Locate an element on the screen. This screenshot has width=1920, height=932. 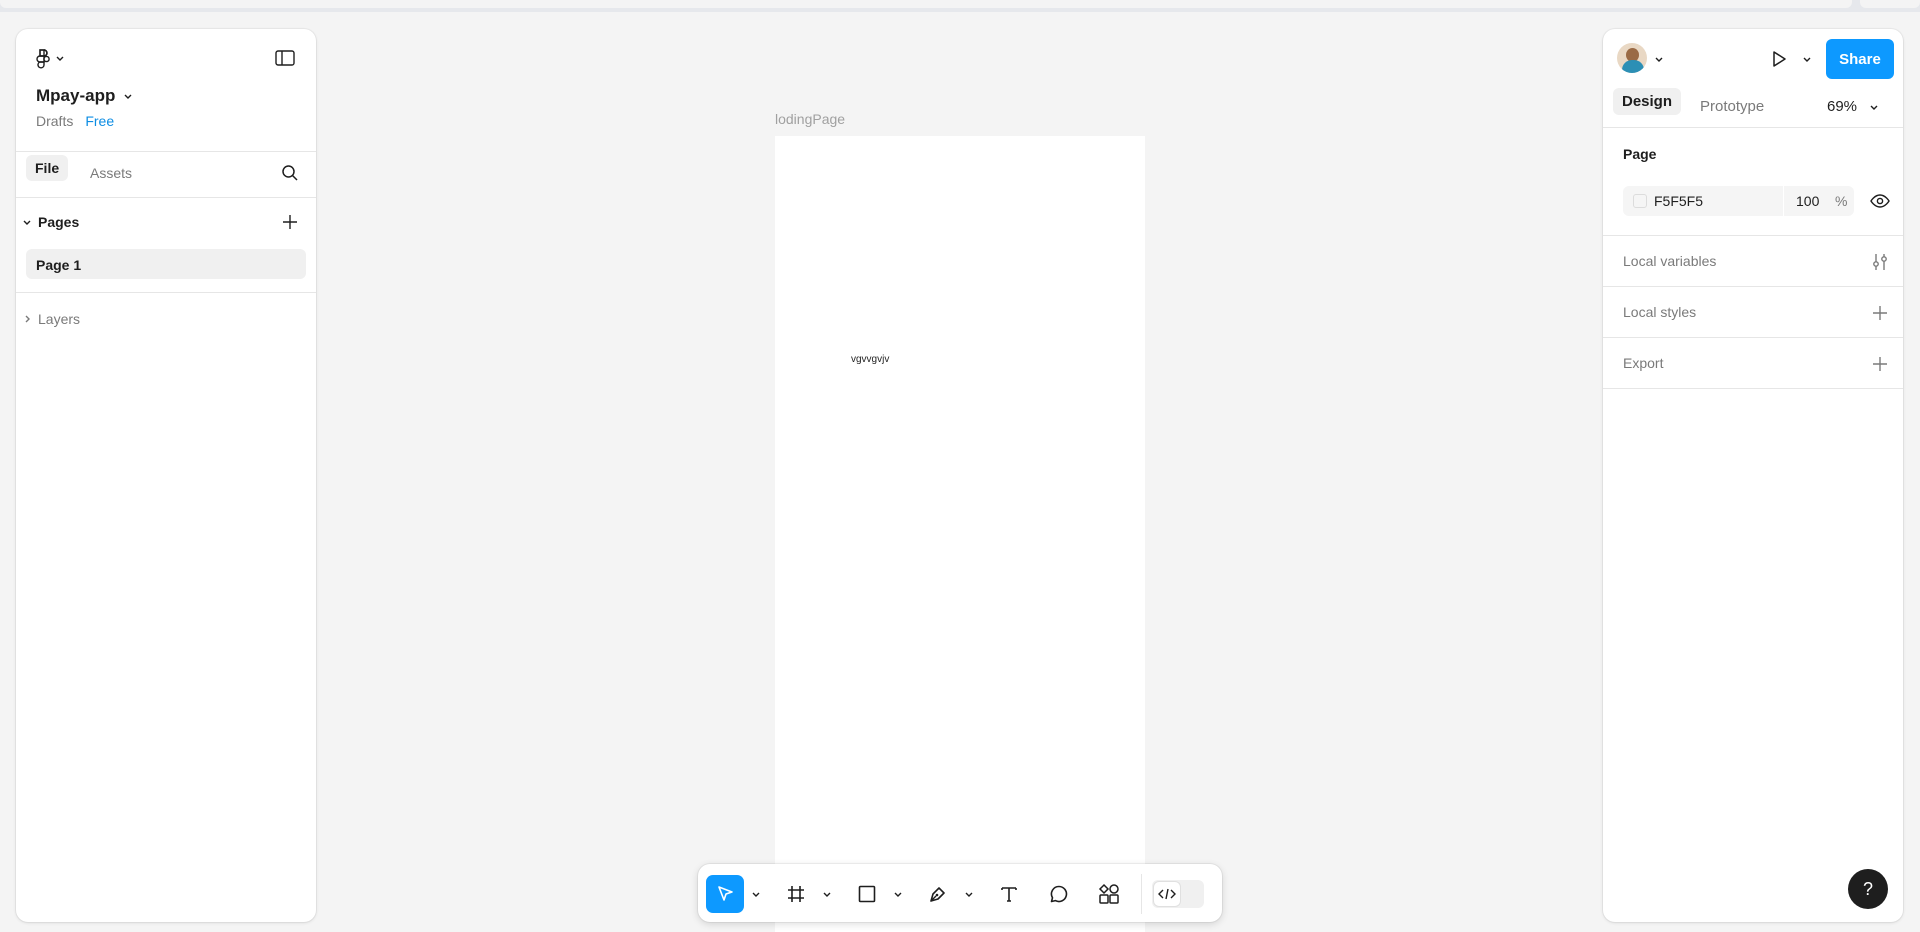
add-page-button is located at coordinates (290, 222).